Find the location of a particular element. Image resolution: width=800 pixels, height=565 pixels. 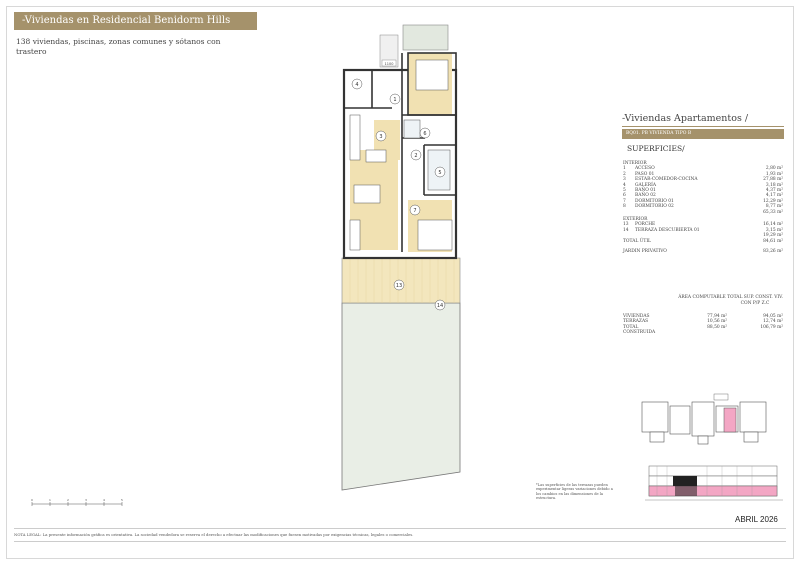

scale-bar: 0 1 2 3 4 5 is located at coordinates (77, 502).